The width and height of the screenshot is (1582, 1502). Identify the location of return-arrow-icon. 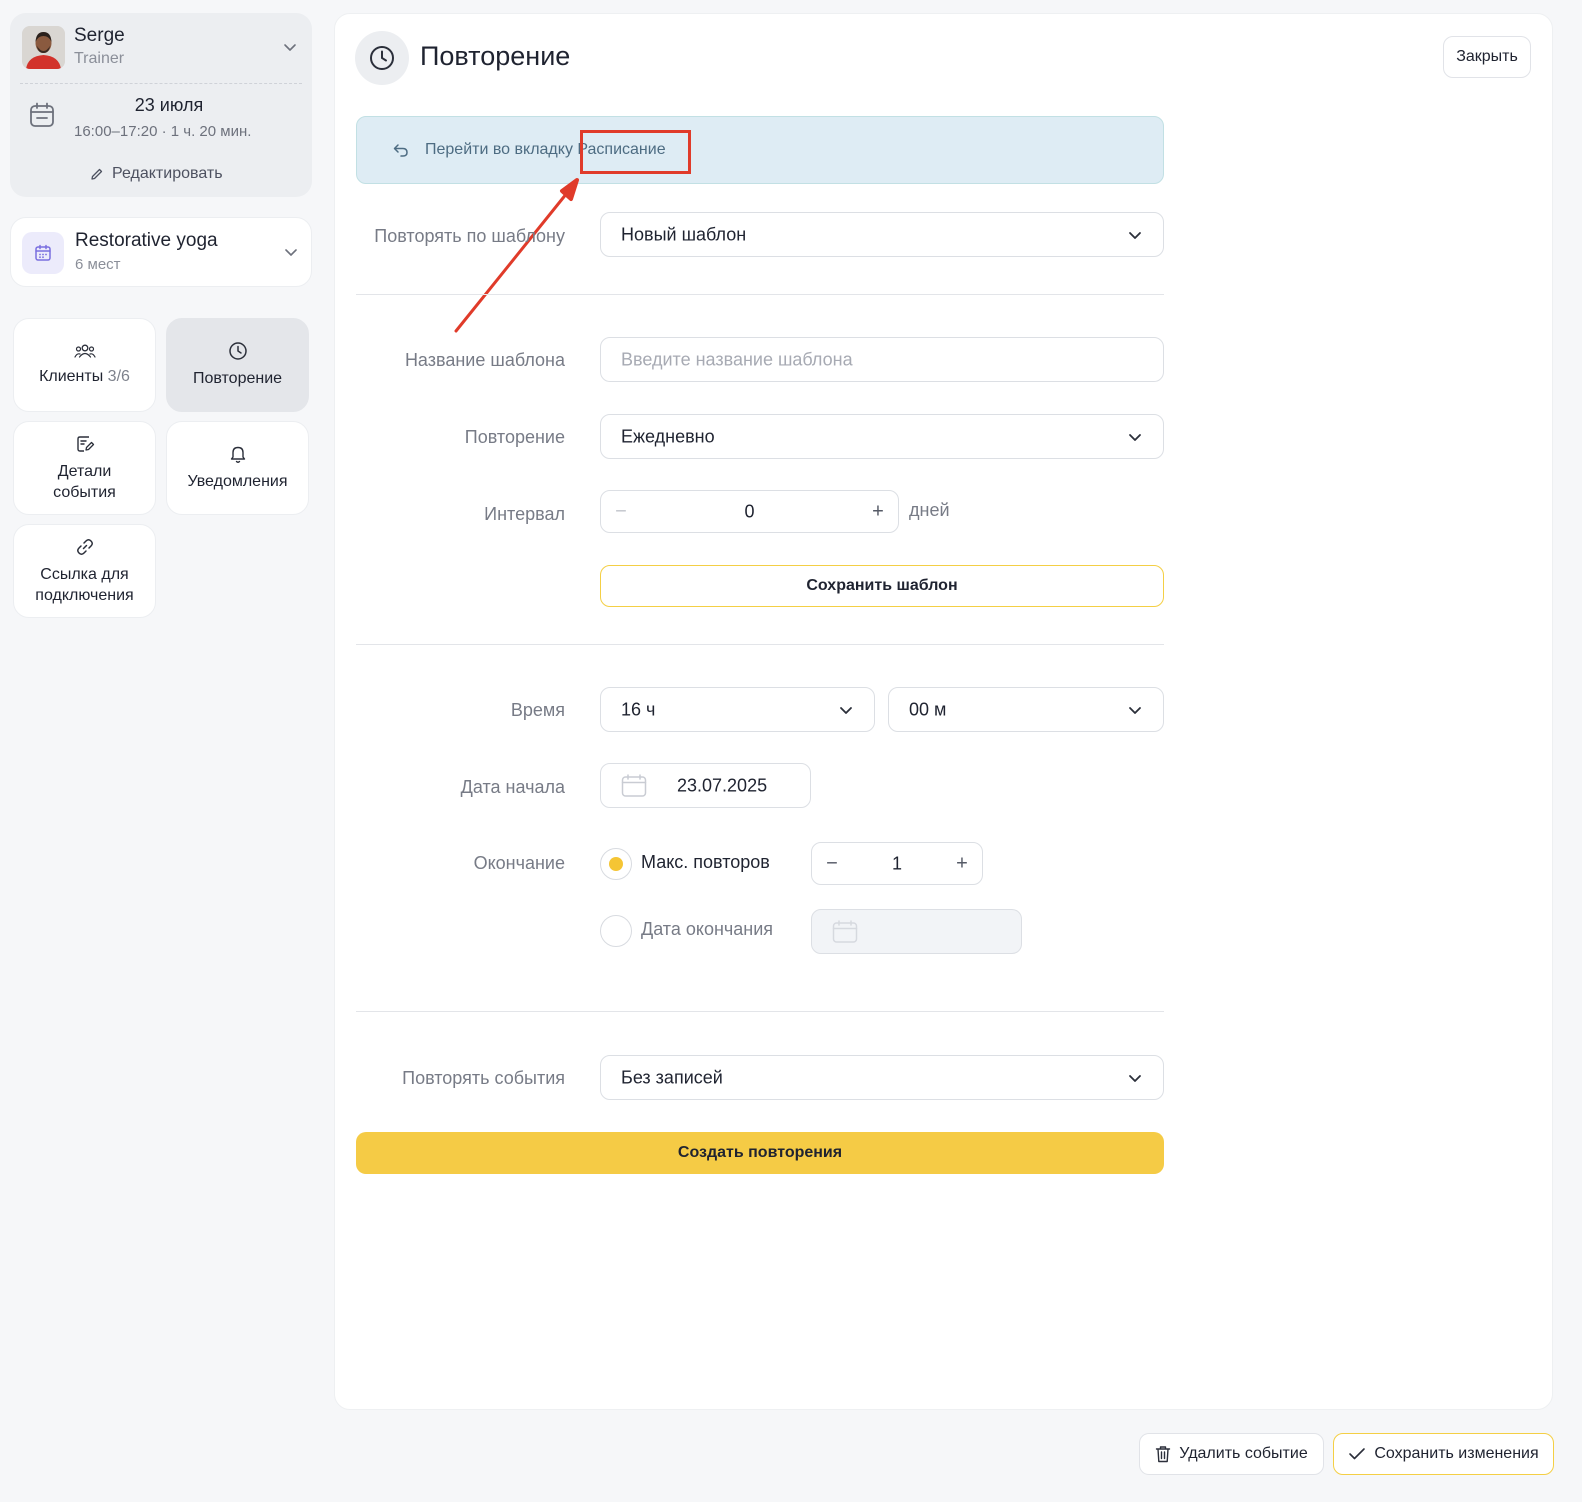
(400, 150).